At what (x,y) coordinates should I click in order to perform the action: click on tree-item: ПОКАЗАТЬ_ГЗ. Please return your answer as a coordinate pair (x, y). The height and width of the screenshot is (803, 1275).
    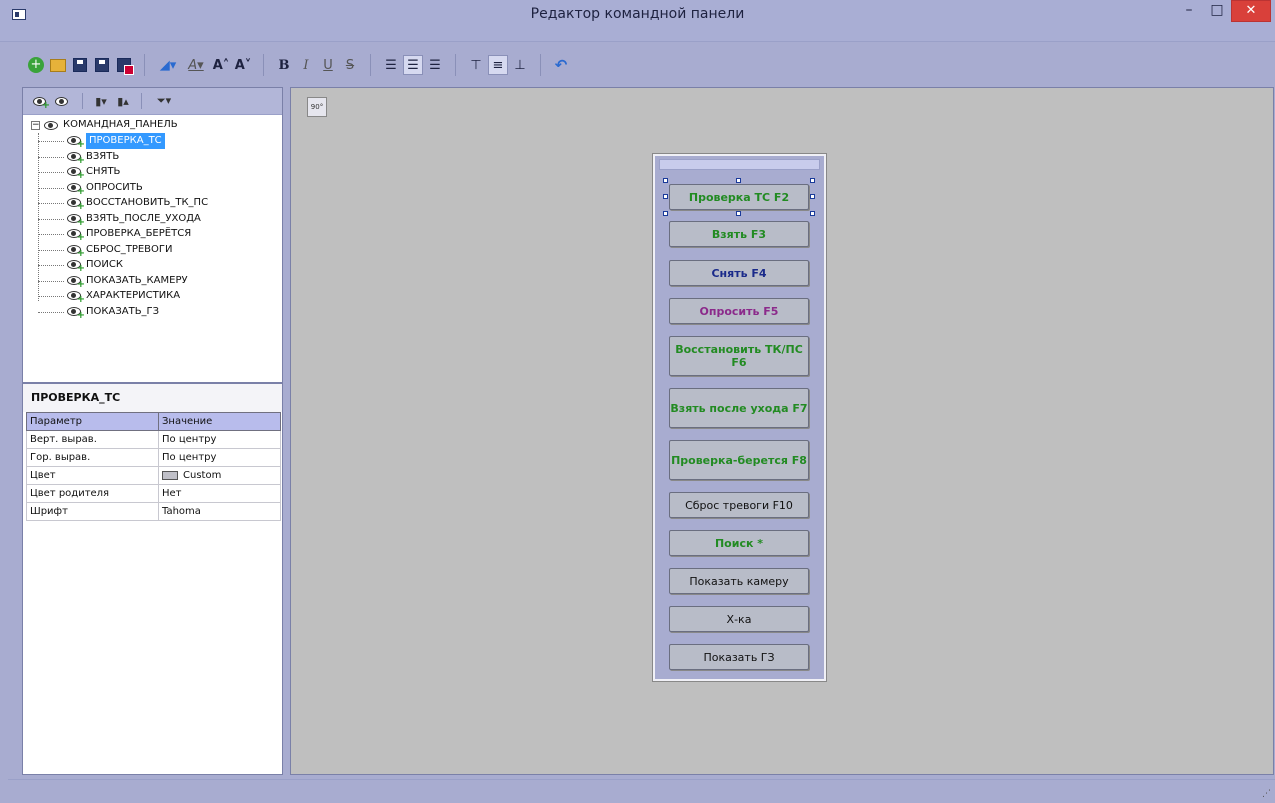
    Looking at the image, I should click on (152, 312).